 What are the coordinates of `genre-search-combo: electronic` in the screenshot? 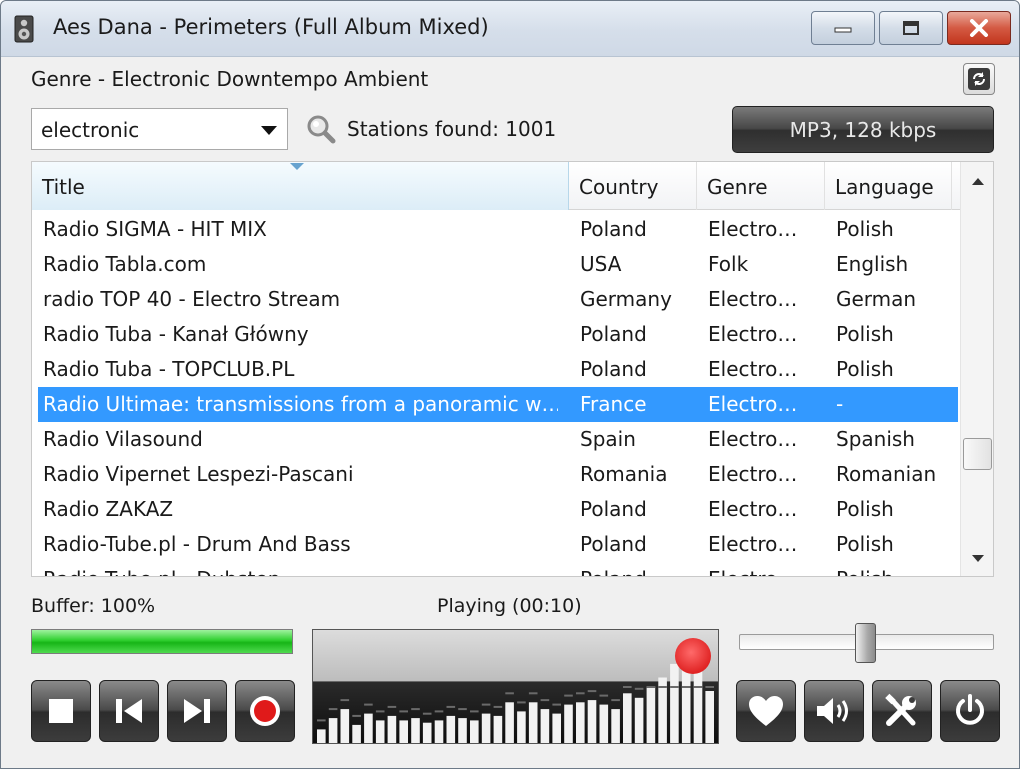 It's located at (159, 129).